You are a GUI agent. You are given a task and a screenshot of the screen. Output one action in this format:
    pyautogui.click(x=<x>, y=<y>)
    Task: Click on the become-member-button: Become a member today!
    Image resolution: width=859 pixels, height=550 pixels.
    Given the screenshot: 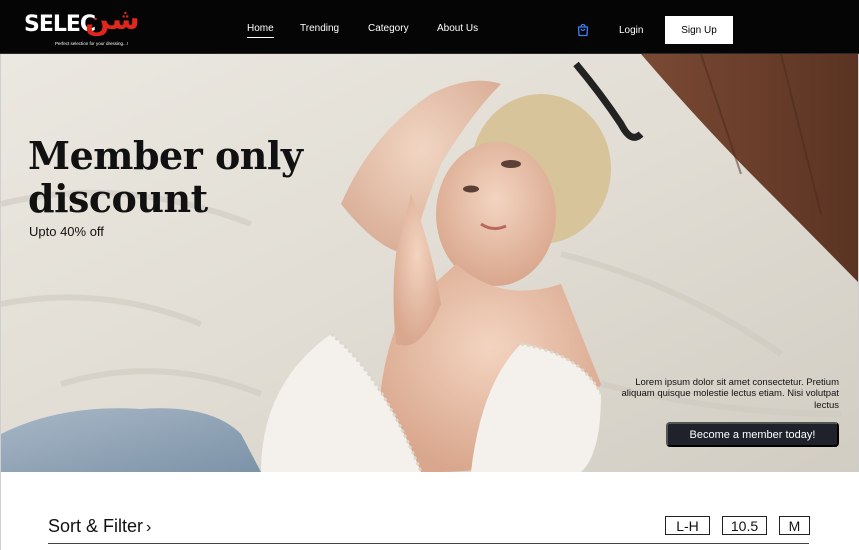 What is the action you would take?
    pyautogui.click(x=752, y=434)
    